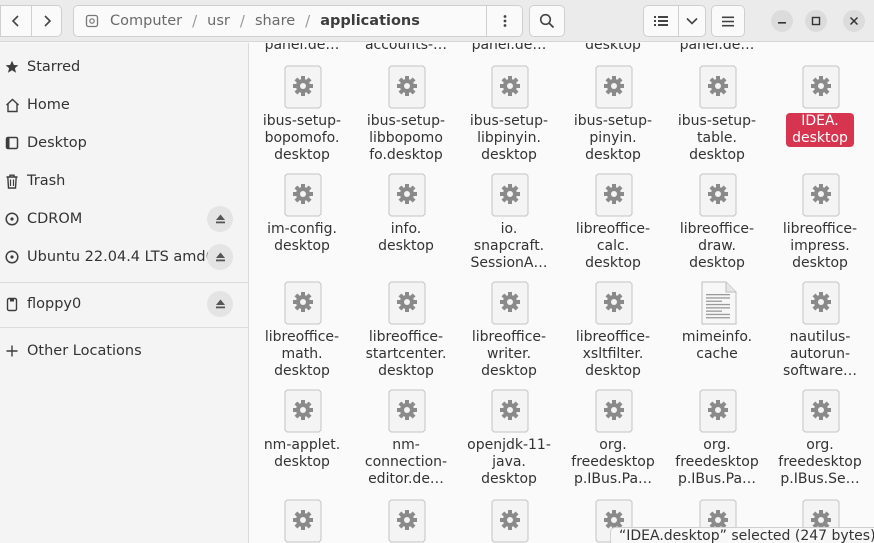  What do you see at coordinates (302, 237) in the screenshot?
I see `file-label: im-config. desktop` at bounding box center [302, 237].